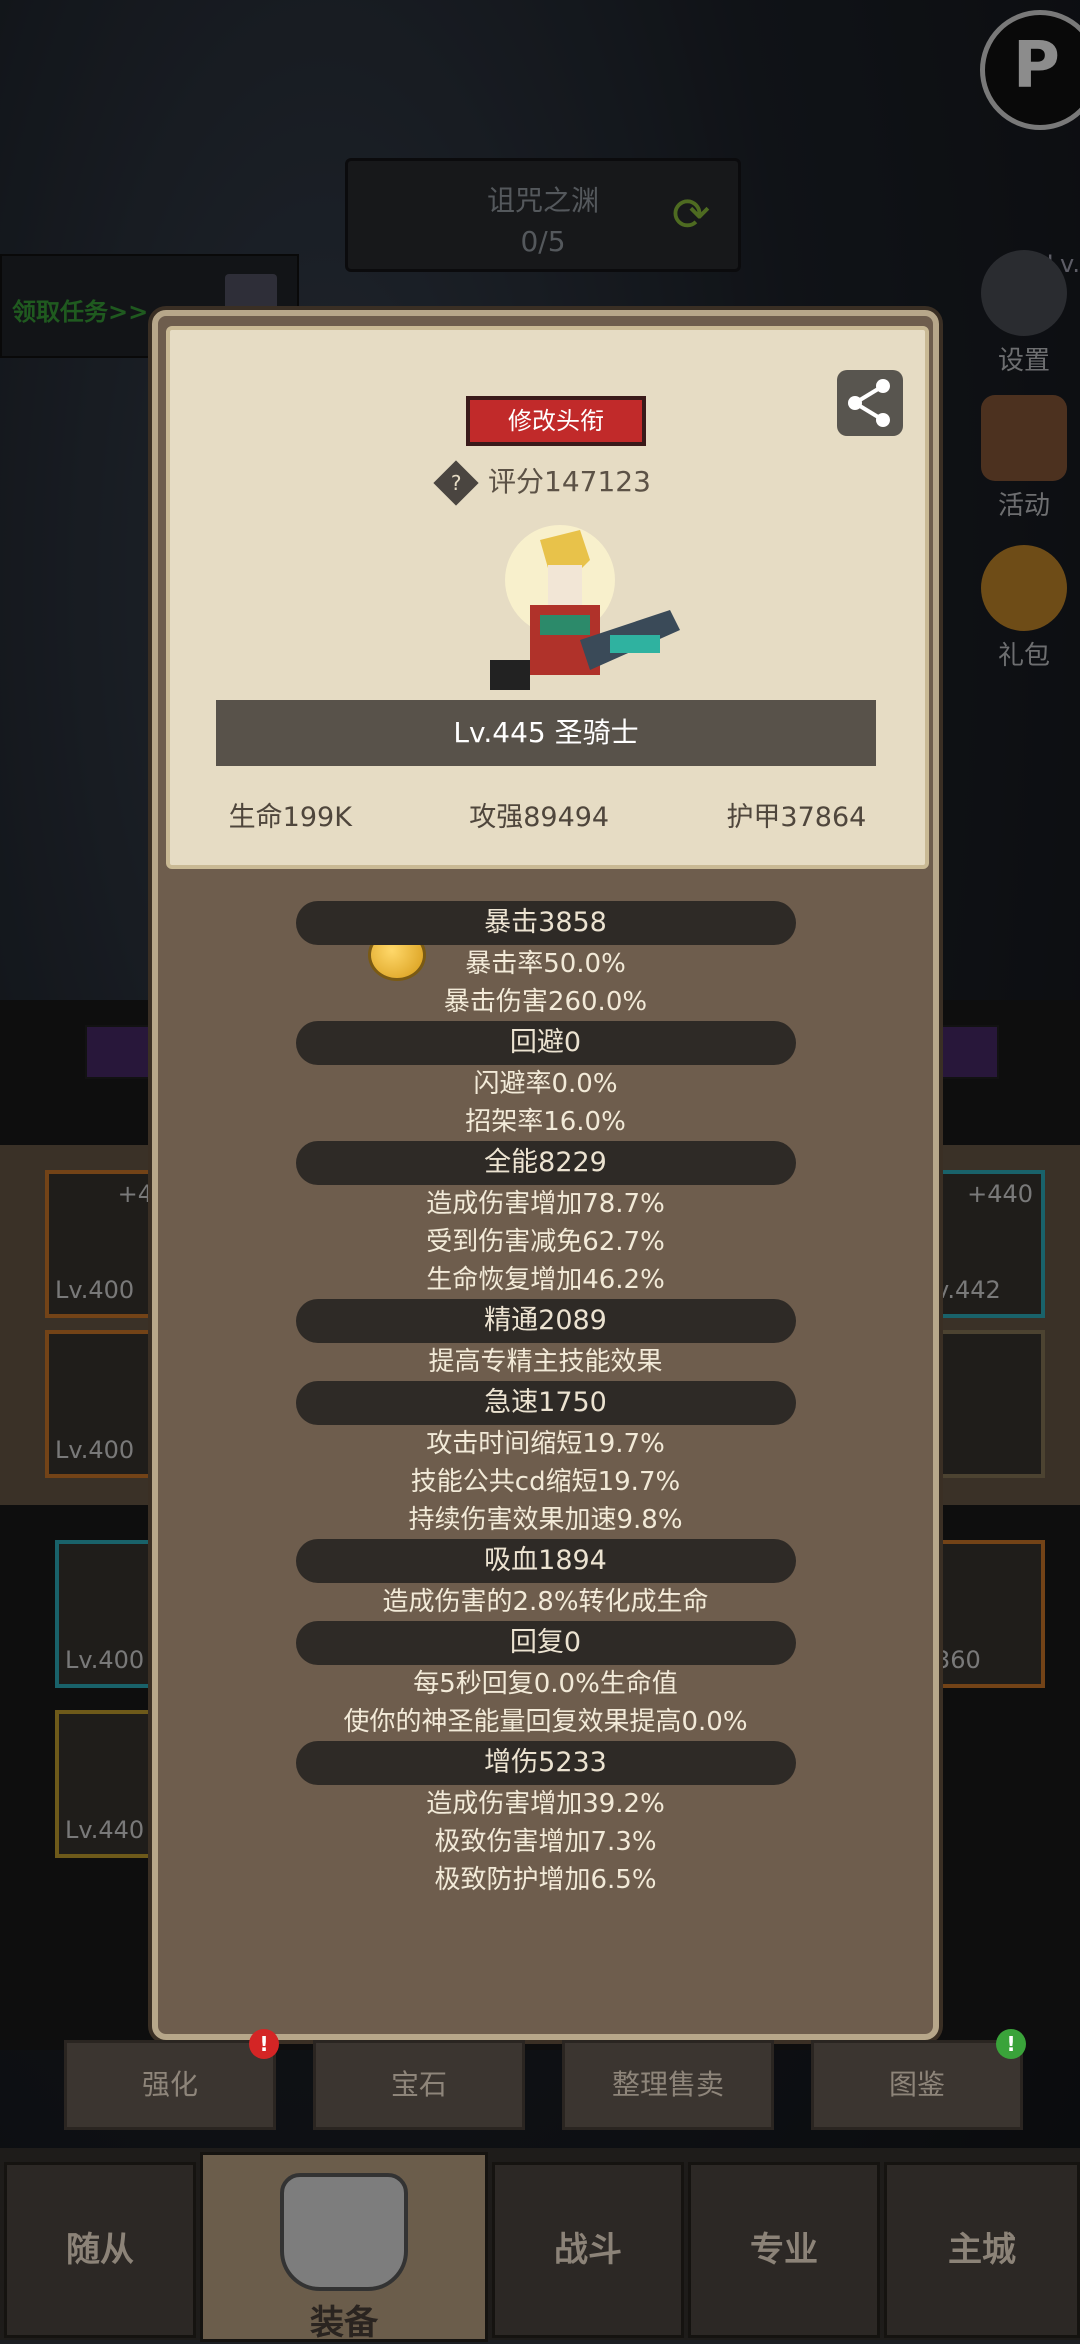 Image resolution: width=1080 pixels, height=2344 pixels. I want to click on nav-equipment: 装备, so click(344, 2247).